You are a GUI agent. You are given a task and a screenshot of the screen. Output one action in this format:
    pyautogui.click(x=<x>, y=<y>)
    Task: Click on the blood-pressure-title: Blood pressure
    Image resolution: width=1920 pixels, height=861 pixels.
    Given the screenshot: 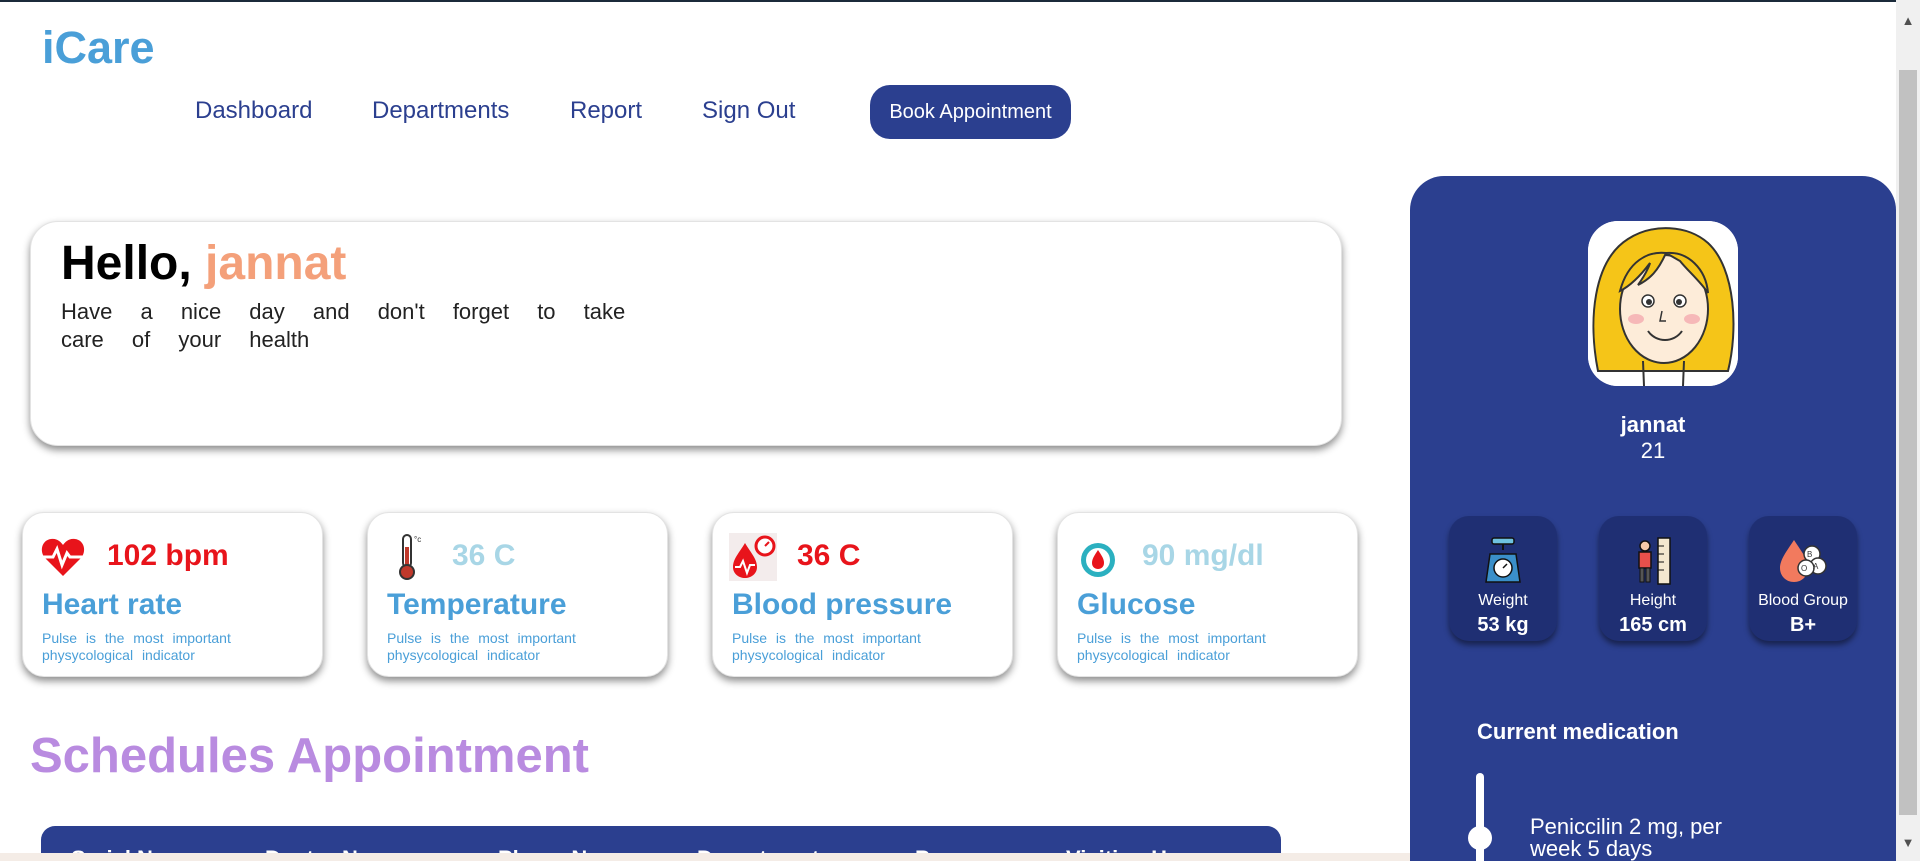 What is the action you would take?
    pyautogui.click(x=842, y=604)
    